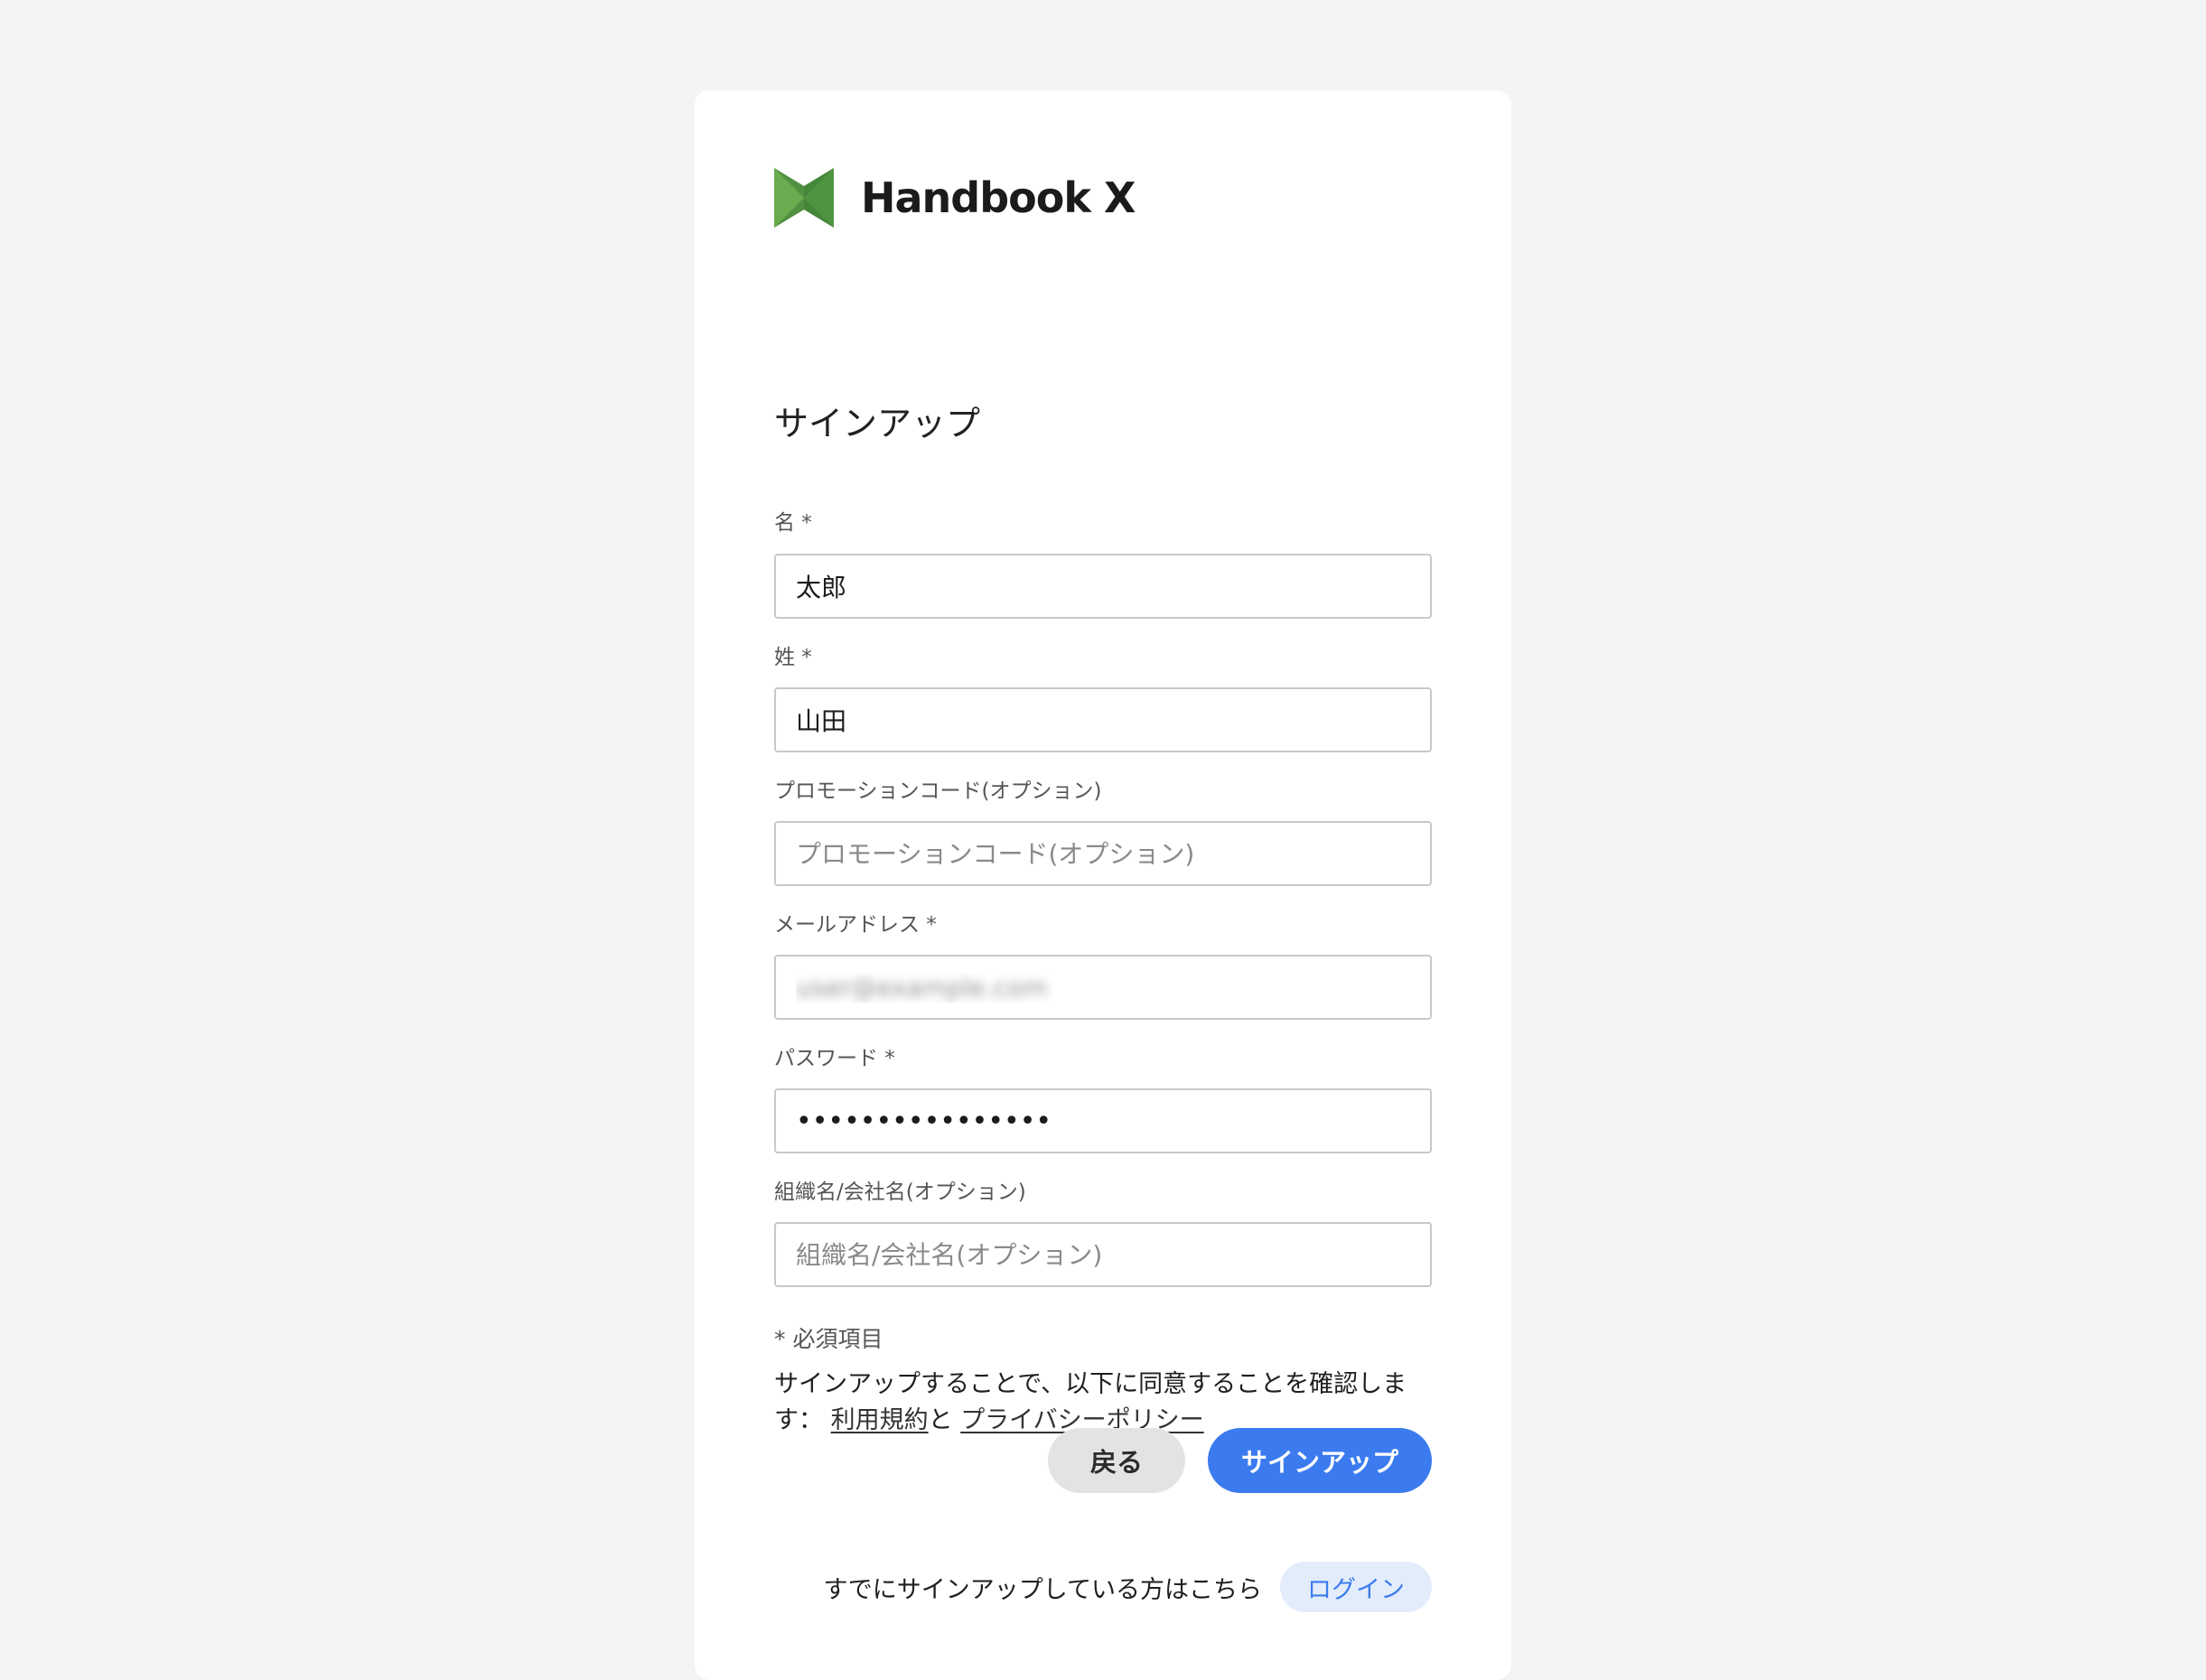  Describe the element at coordinates (1103, 1254) in the screenshot. I see `organization-input` at that location.